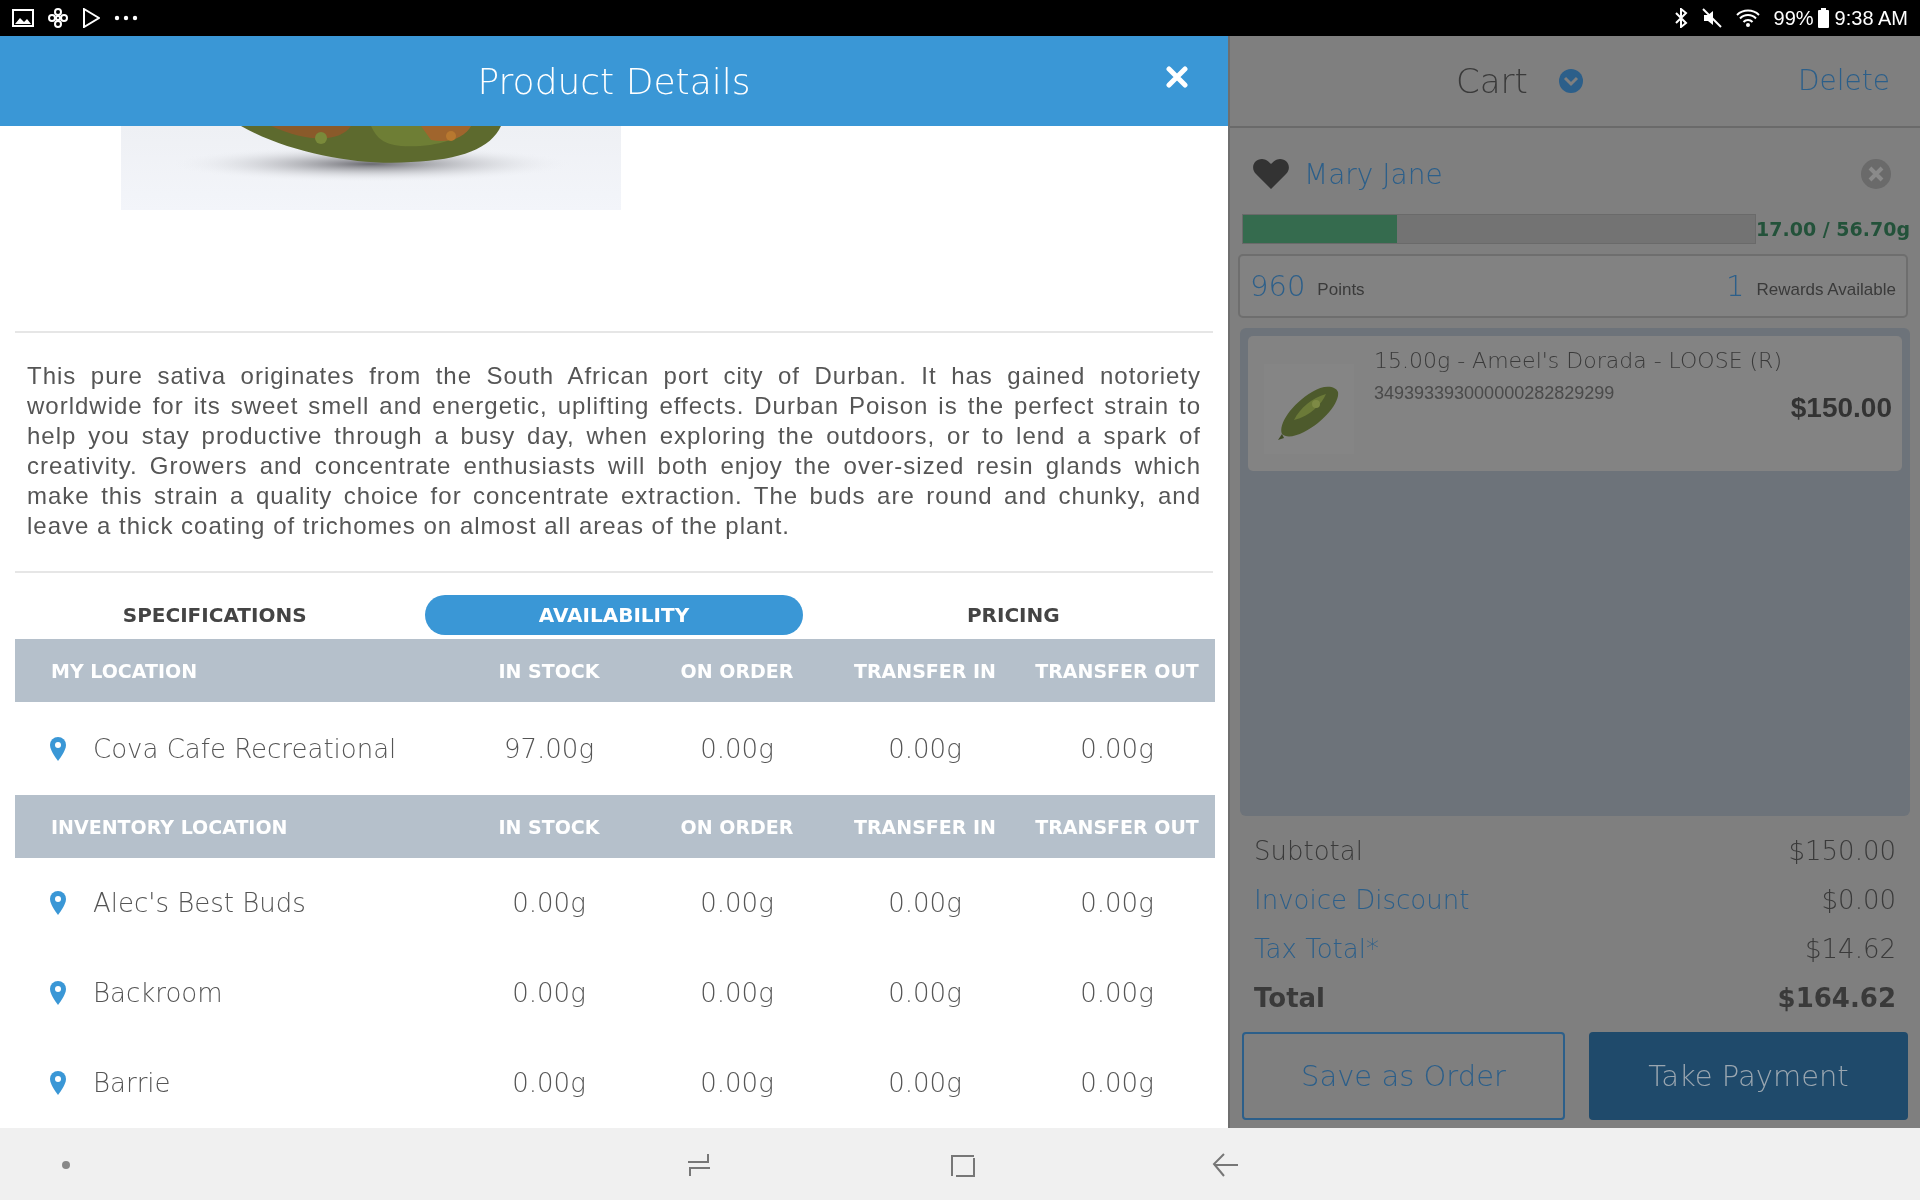 The image size is (1920, 1200). What do you see at coordinates (1495, 393) in the screenshot?
I see `item-sku: 349393393000000282829299` at bounding box center [1495, 393].